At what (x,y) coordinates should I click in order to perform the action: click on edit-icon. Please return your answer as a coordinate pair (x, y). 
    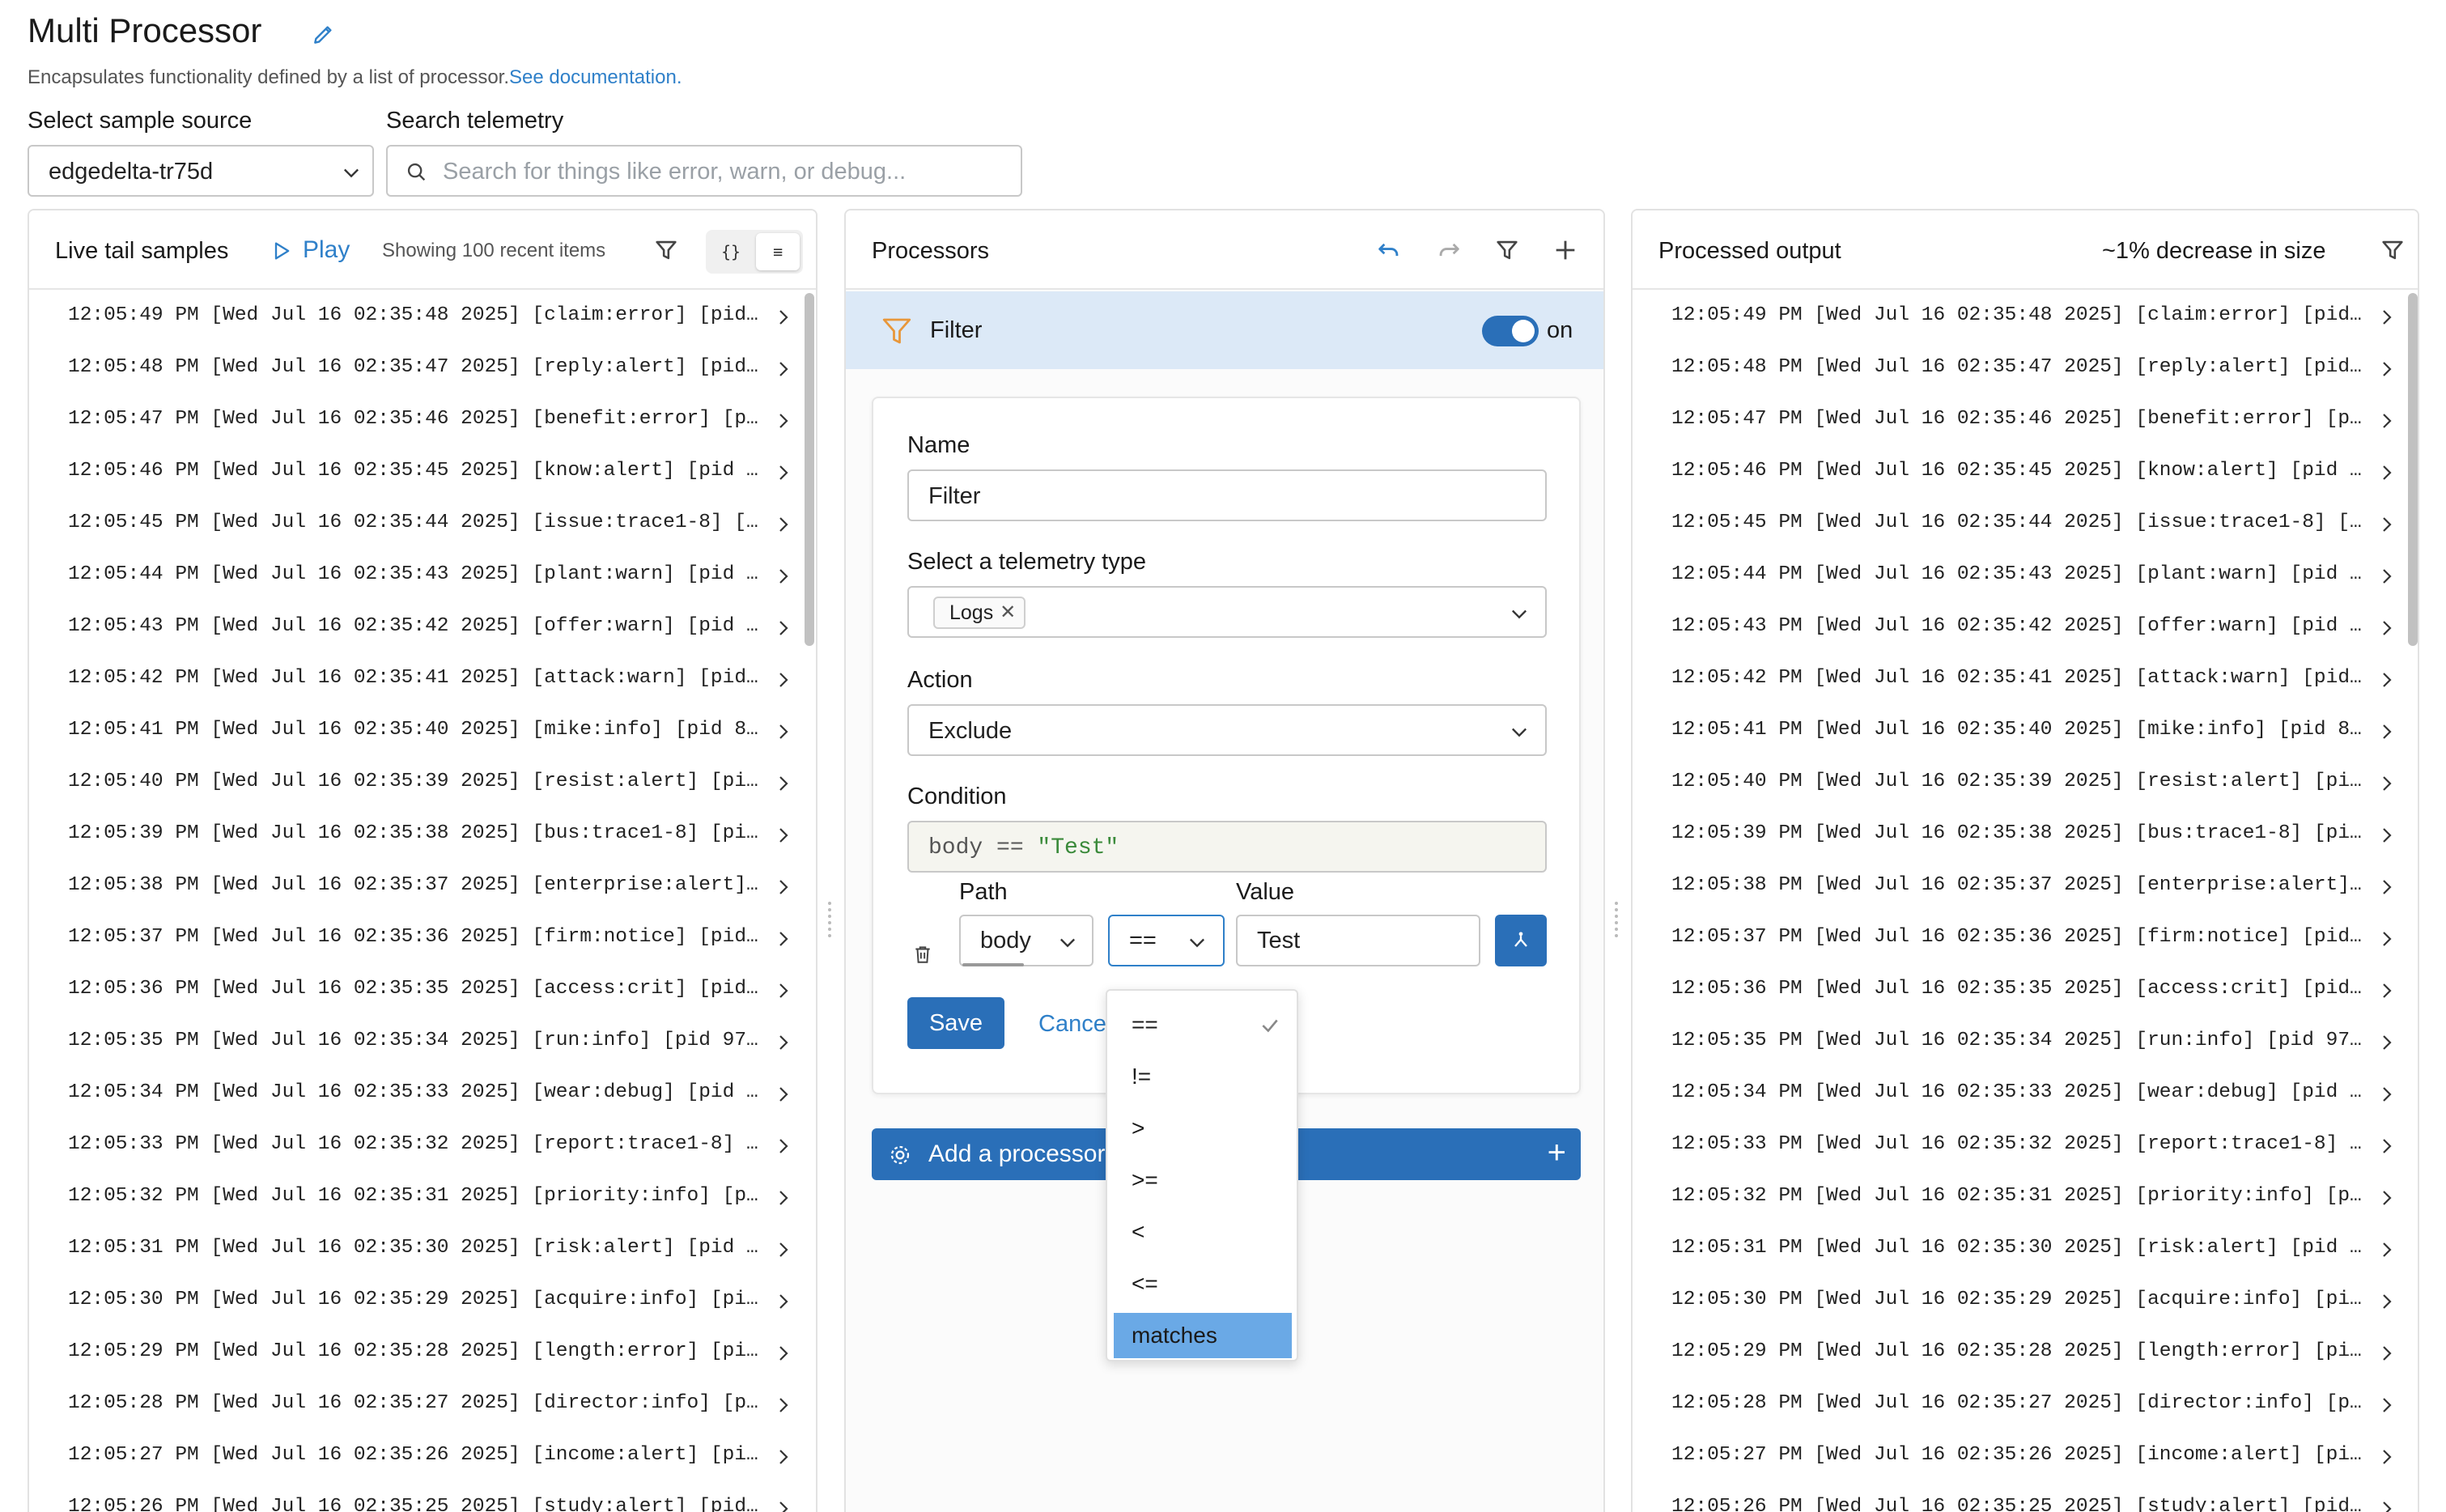
    Looking at the image, I should click on (324, 34).